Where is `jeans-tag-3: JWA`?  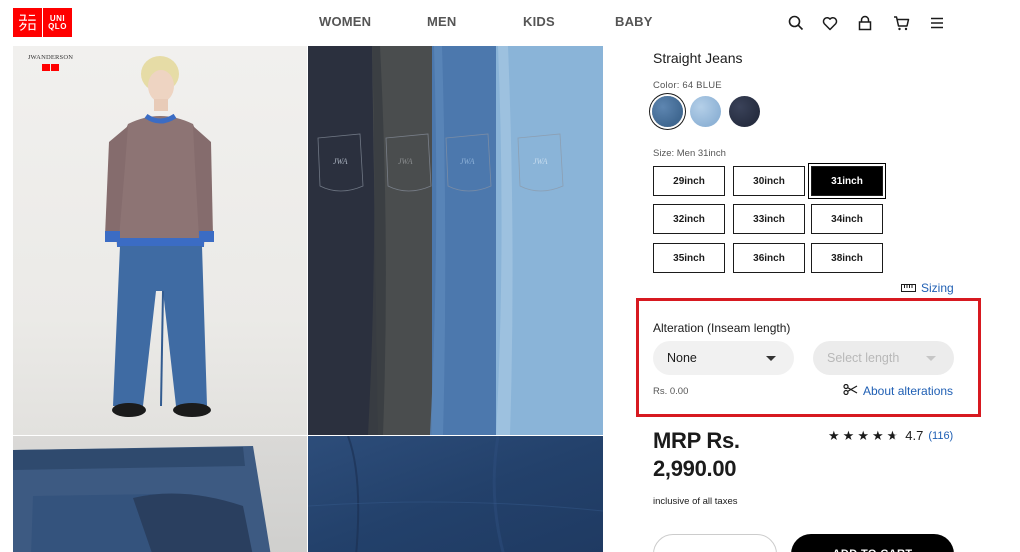
jeans-tag-3: JWA is located at coordinates (467, 161).